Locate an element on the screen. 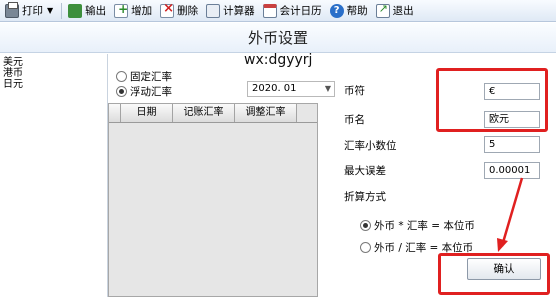 This screenshot has width=556, height=297. floating-rate-radio: 浮动汇率 is located at coordinates (144, 91).